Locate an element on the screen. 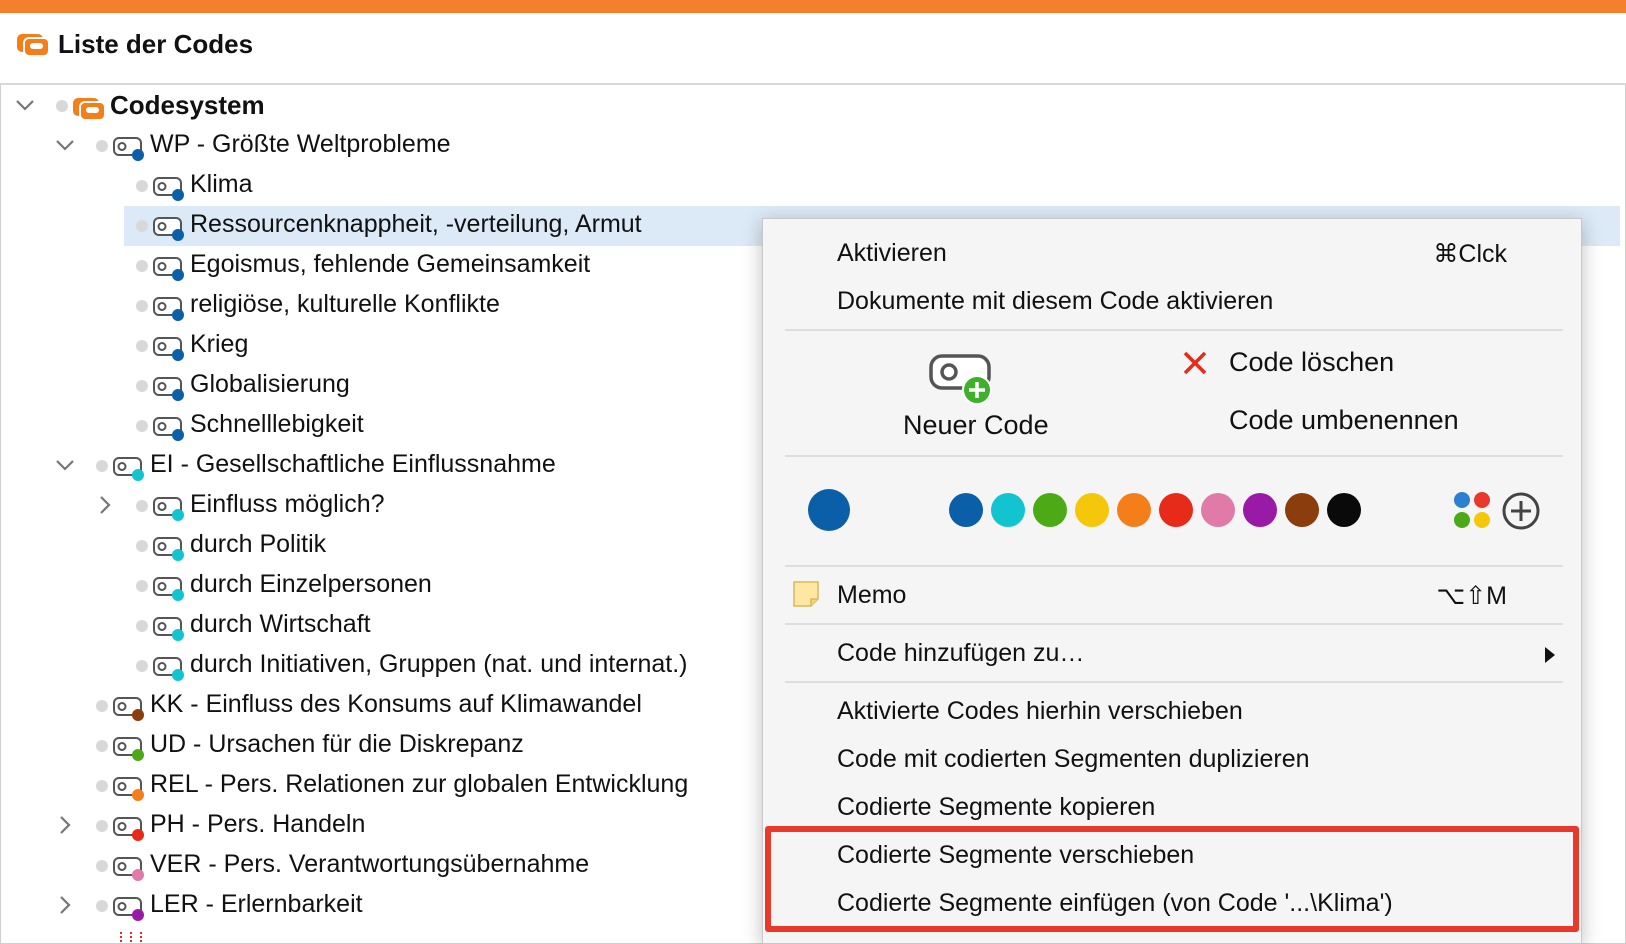 The width and height of the screenshot is (1626, 944). color-swatch-orange is located at coordinates (1134, 510).